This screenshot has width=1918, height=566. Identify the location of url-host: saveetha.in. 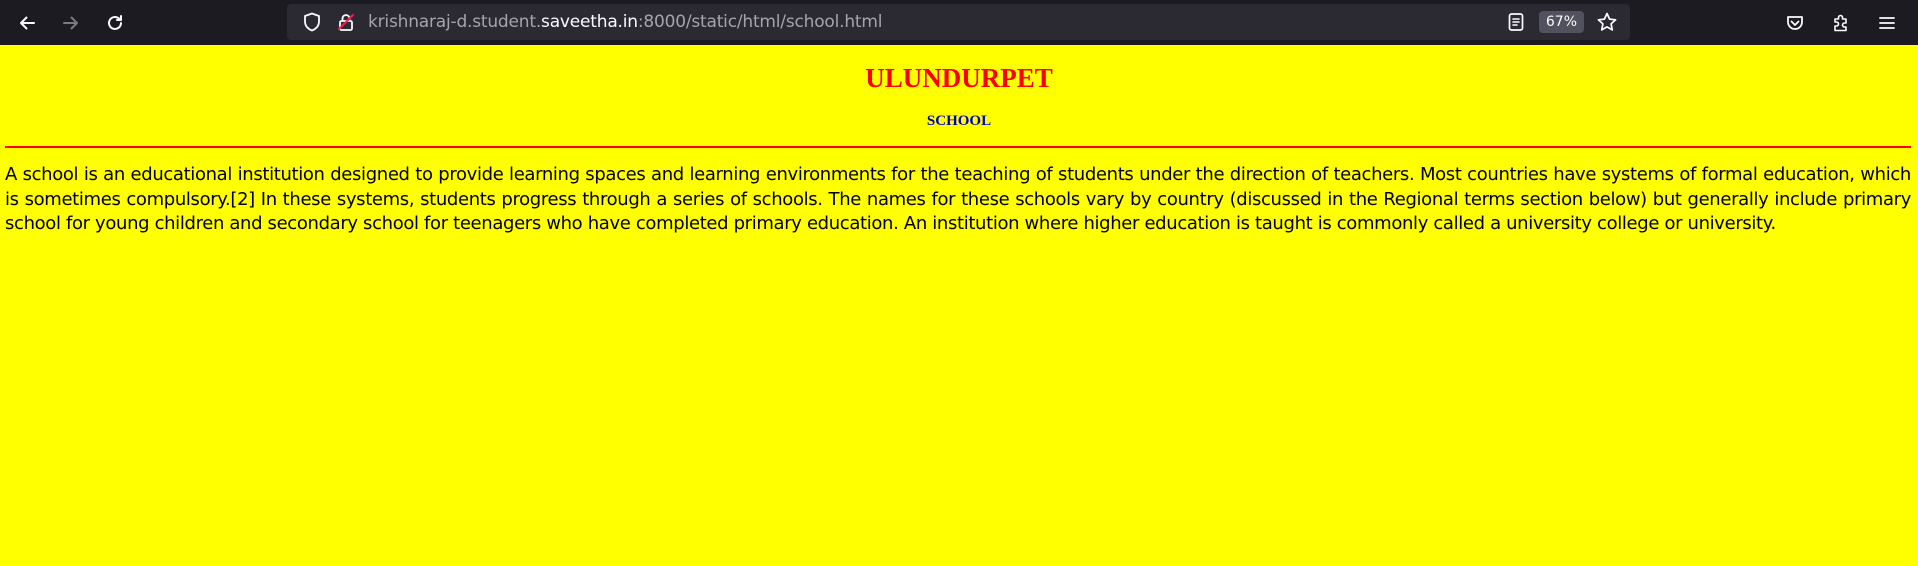
(589, 22).